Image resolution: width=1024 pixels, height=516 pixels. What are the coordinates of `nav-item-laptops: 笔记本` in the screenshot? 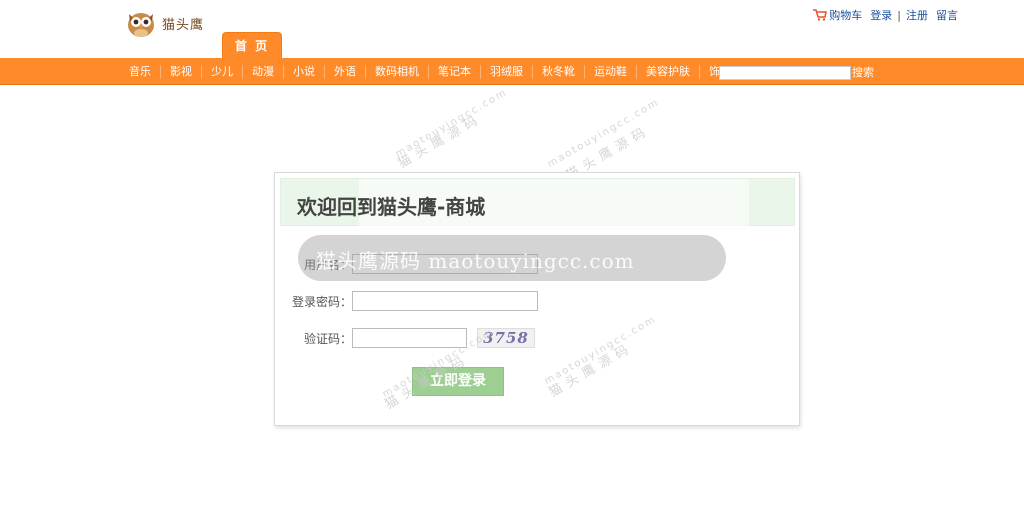 It's located at (455, 71).